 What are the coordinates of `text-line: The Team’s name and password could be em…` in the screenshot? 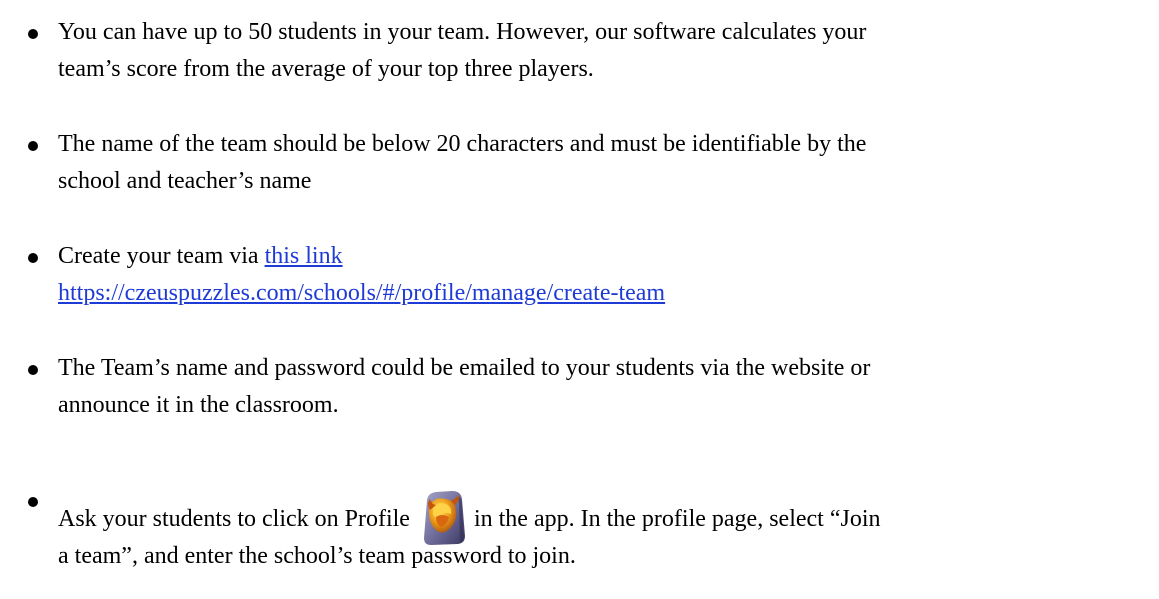 It's located at (464, 368).